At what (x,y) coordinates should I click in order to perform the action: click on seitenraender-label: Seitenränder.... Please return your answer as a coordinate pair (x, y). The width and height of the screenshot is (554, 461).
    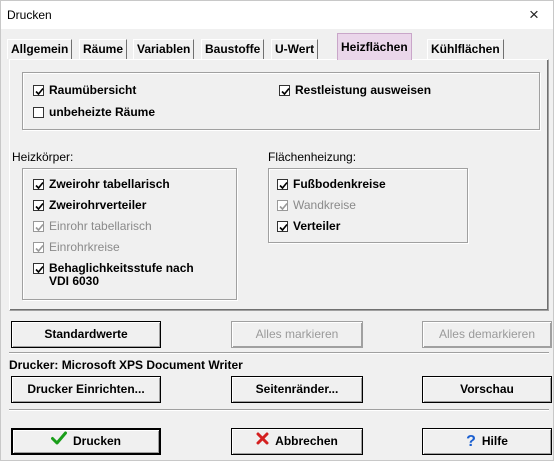
    Looking at the image, I should click on (297, 389).